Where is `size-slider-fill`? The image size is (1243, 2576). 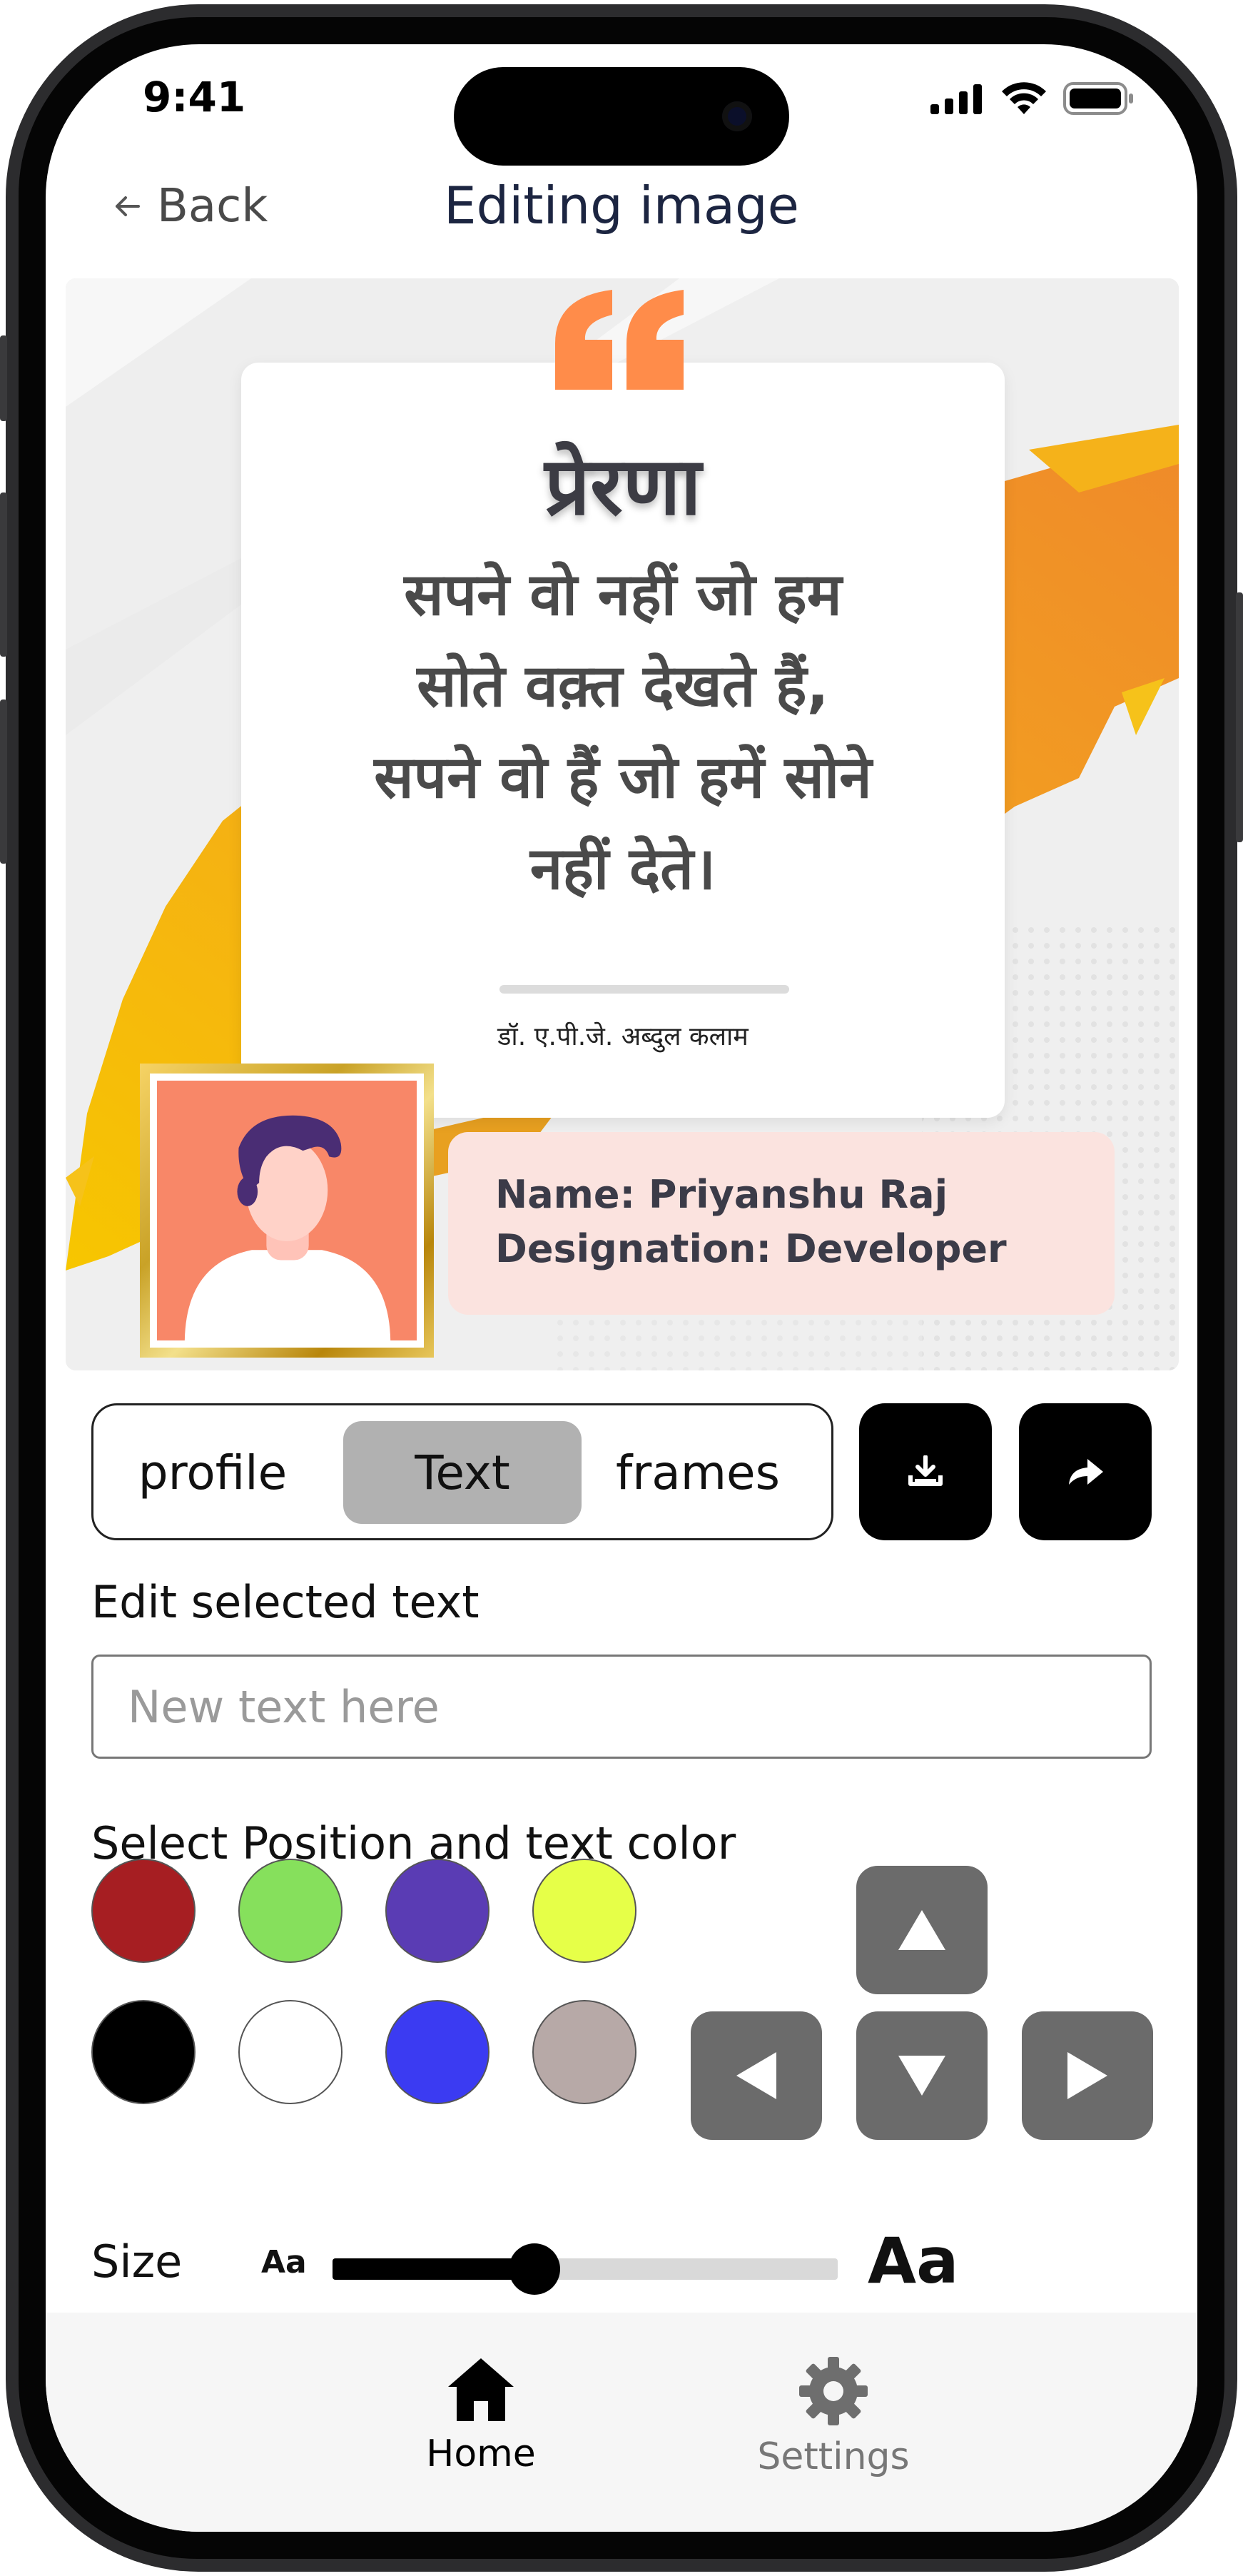 size-slider-fill is located at coordinates (434, 2269).